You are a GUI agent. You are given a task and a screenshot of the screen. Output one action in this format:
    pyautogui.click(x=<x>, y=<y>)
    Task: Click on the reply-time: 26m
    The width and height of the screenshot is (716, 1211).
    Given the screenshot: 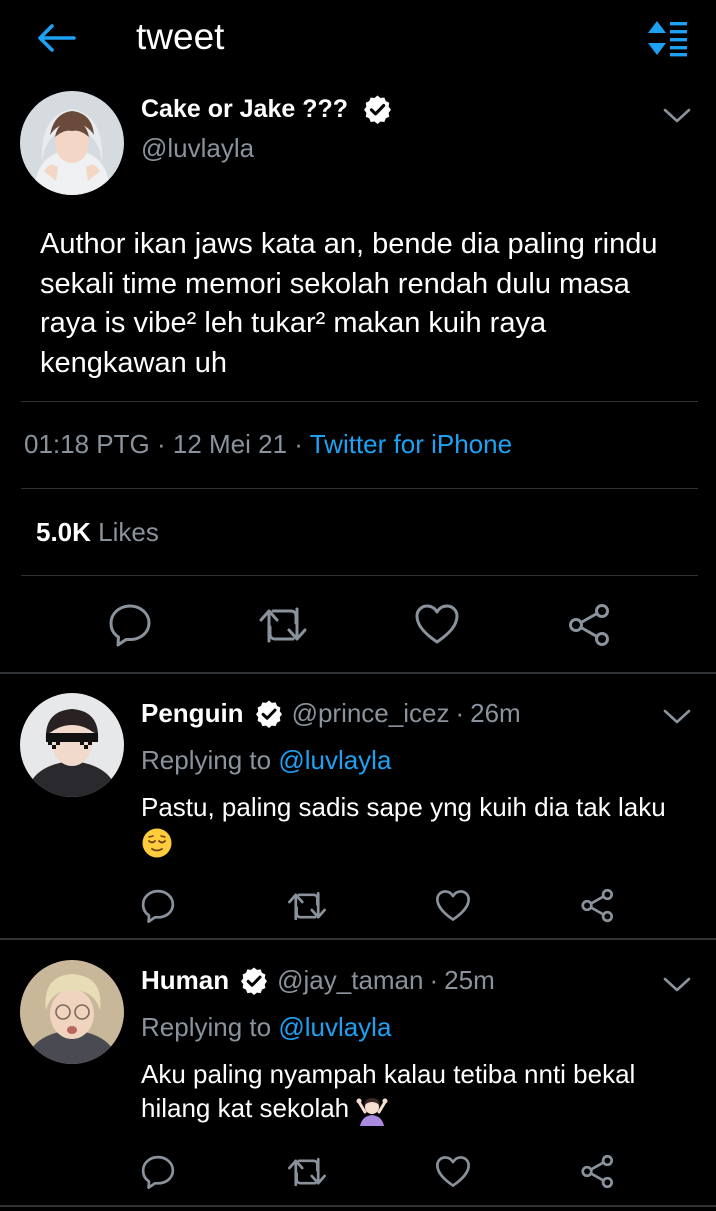 What is the action you would take?
    pyautogui.click(x=495, y=713)
    